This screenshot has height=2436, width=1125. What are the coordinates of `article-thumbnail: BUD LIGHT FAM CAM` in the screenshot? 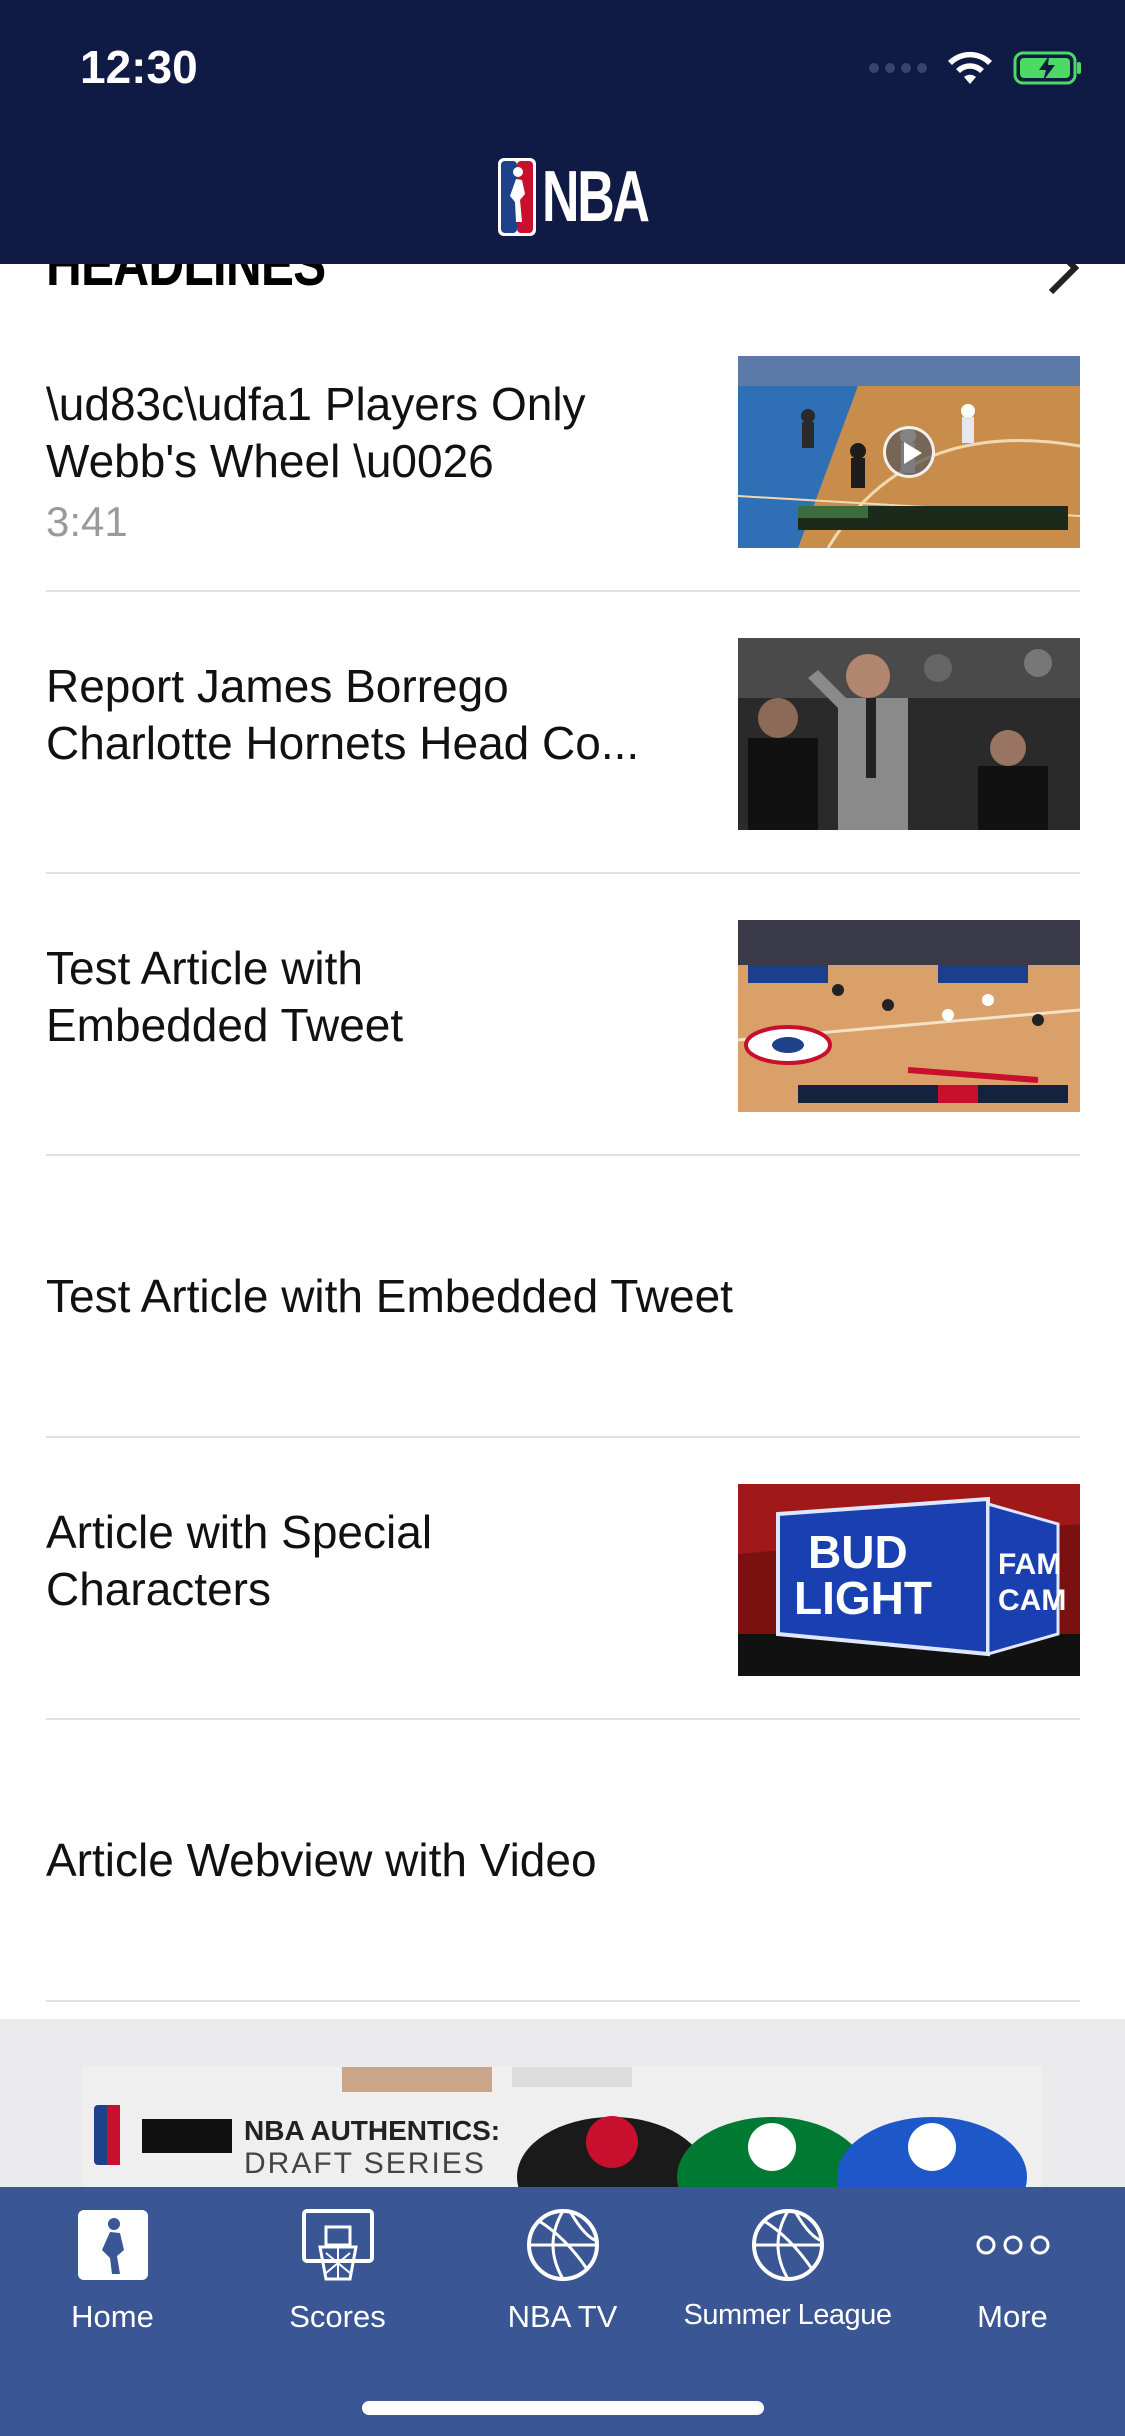 It's located at (909, 1580).